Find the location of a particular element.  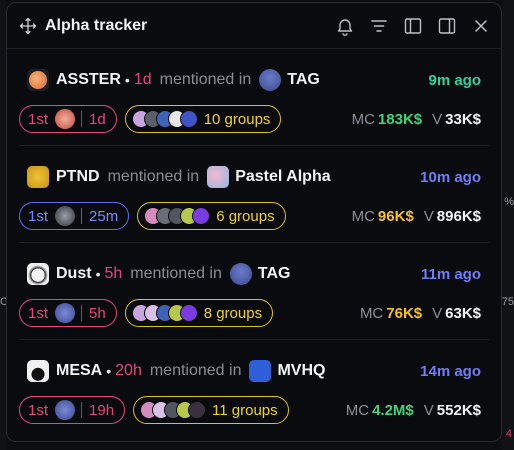

rank-pill: 1st 5h is located at coordinates (68, 313).